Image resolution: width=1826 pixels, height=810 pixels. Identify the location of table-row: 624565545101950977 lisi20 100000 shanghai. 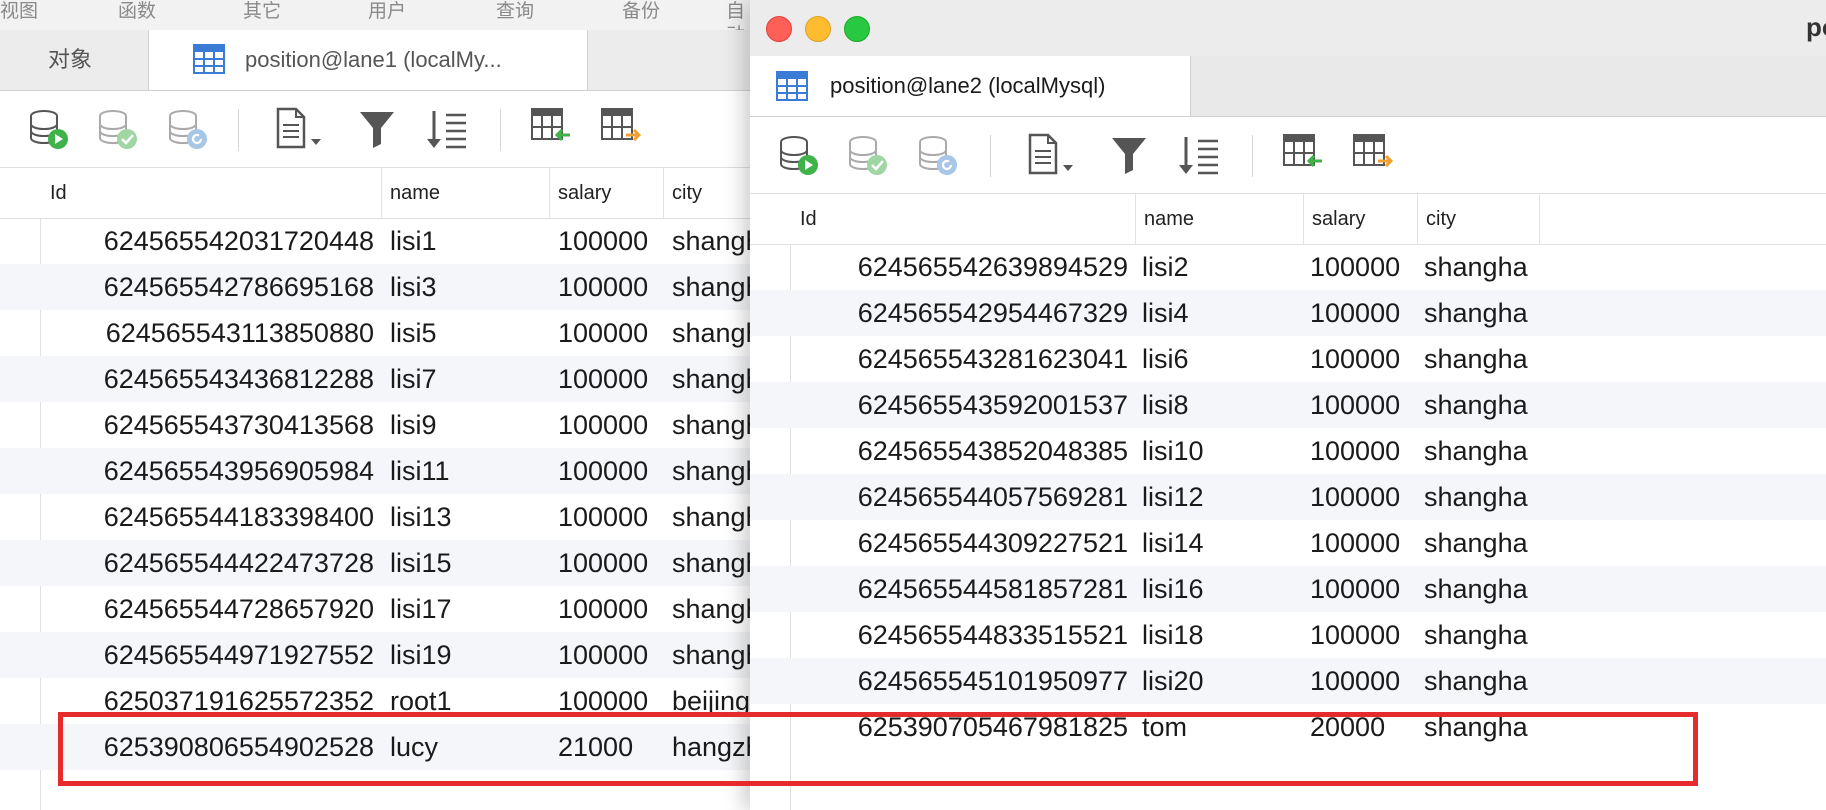
(1288, 681).